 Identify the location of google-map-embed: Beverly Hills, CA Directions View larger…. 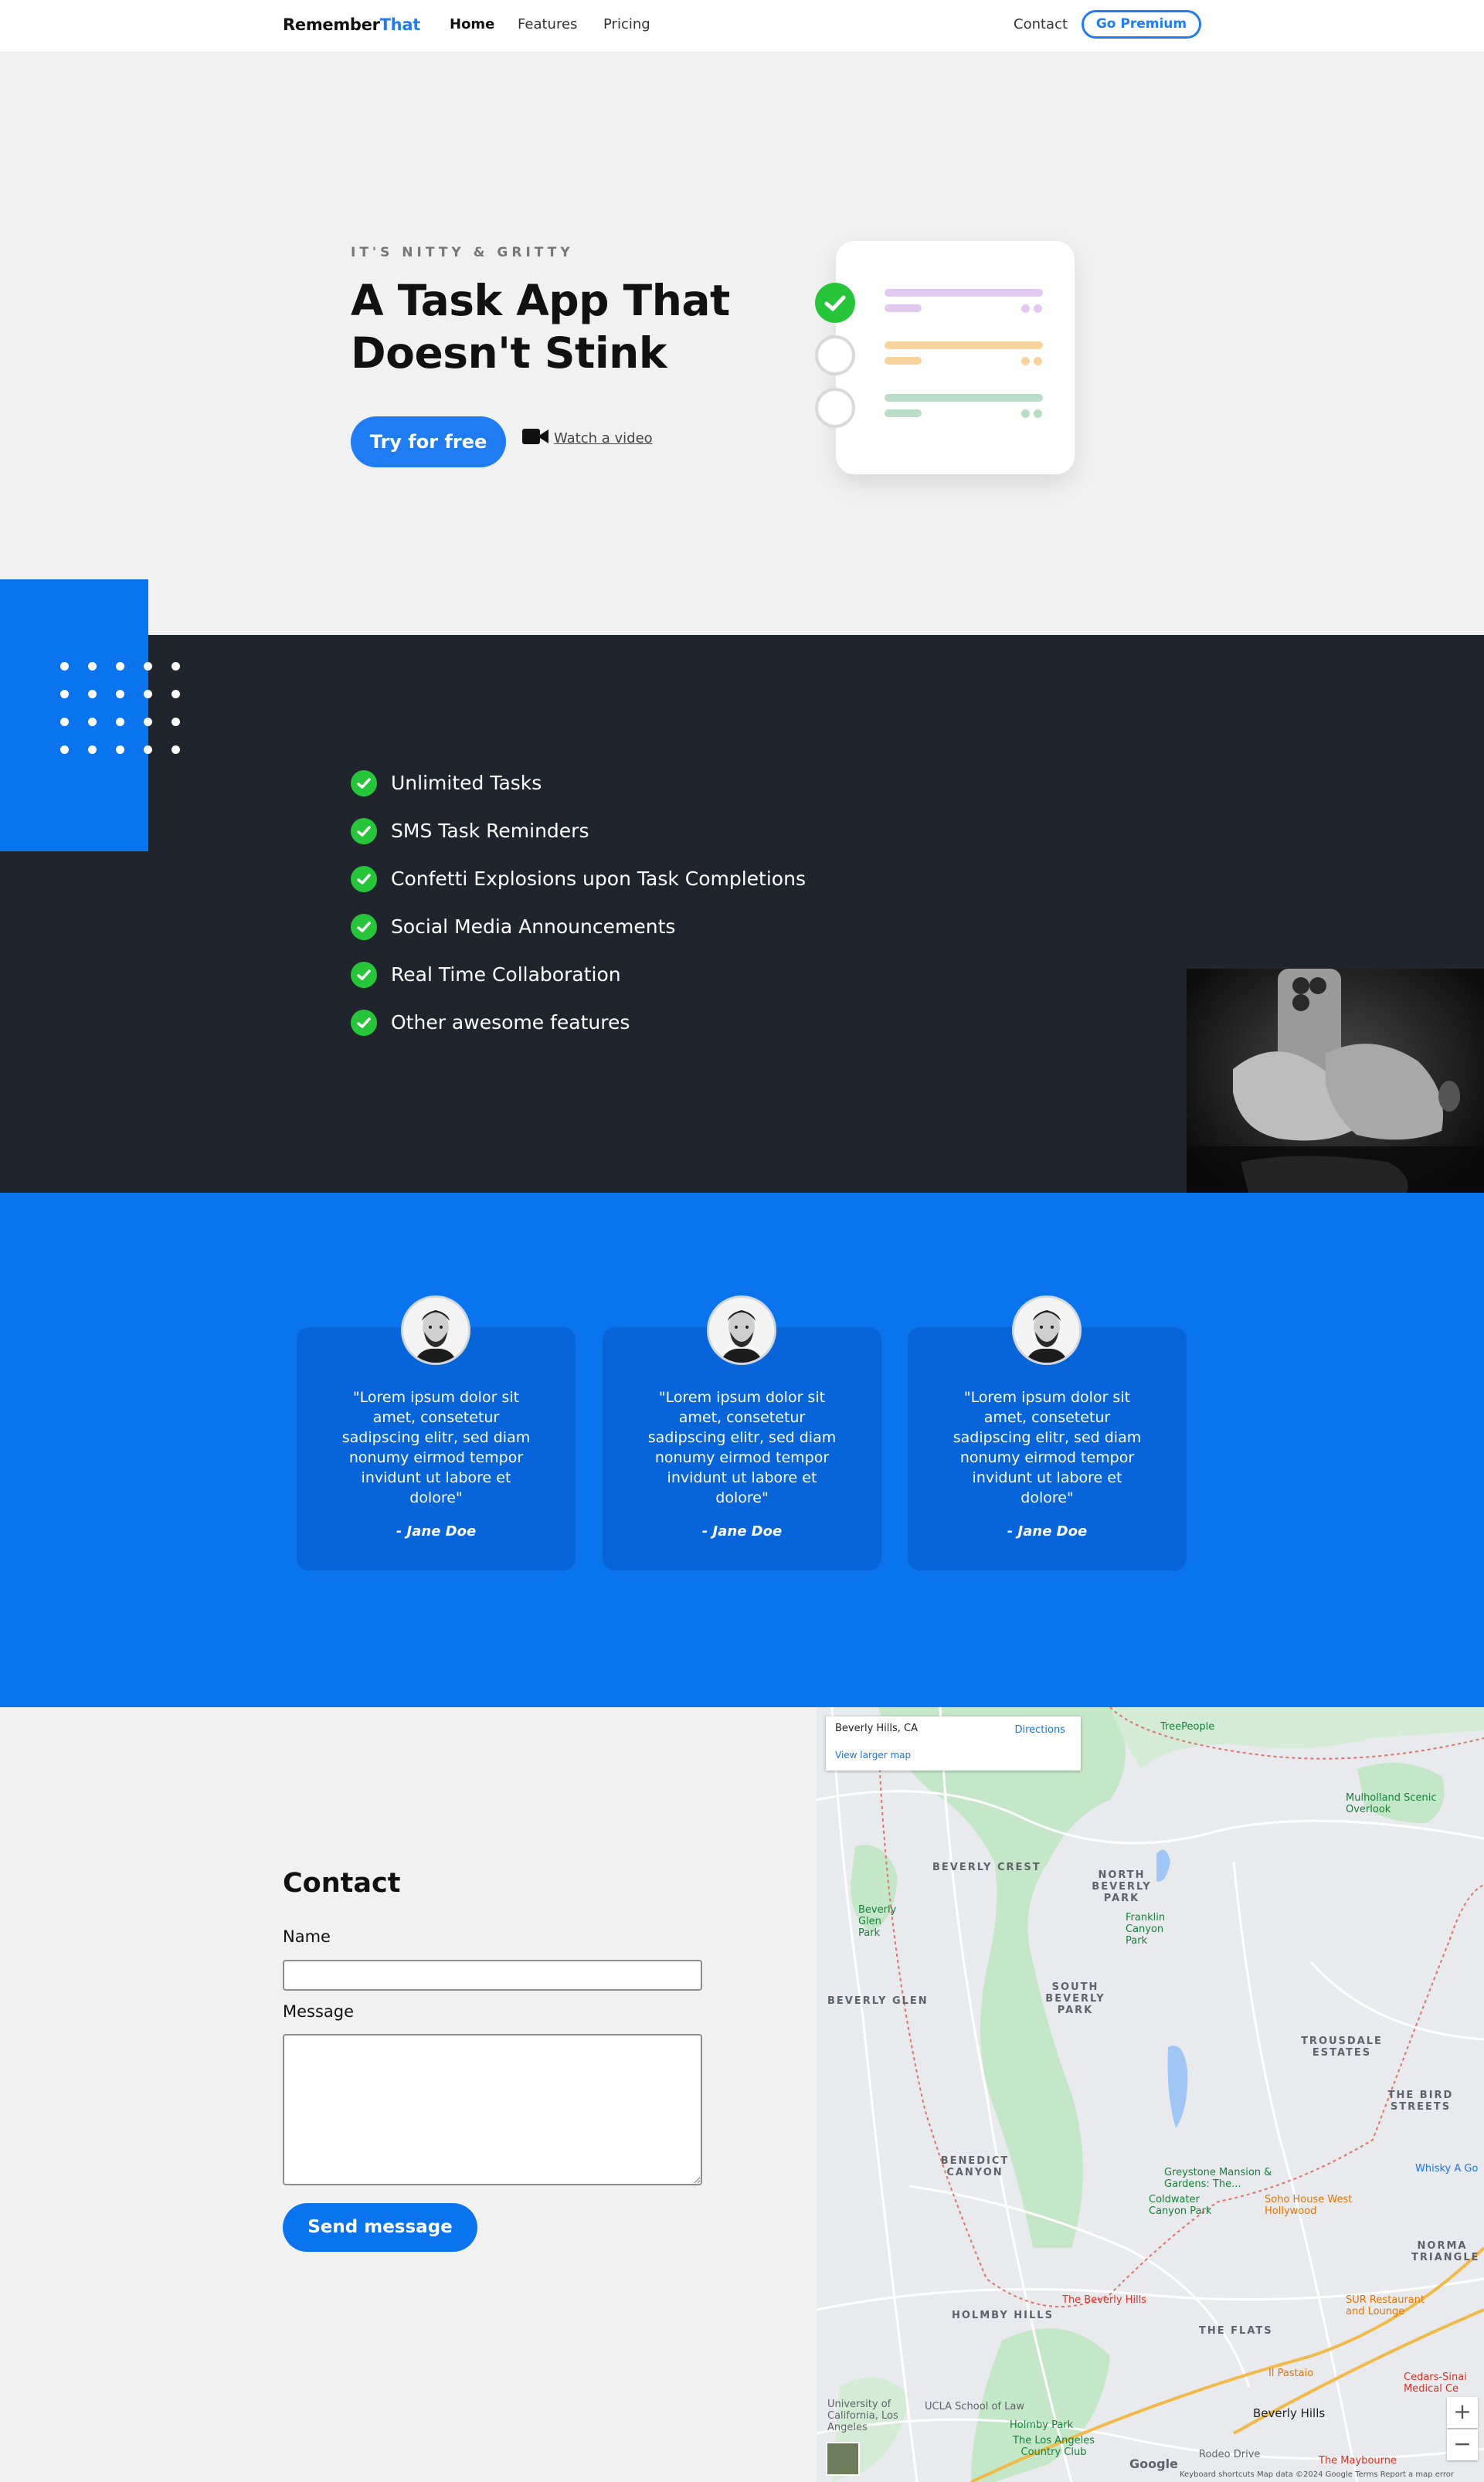
(1150, 2094).